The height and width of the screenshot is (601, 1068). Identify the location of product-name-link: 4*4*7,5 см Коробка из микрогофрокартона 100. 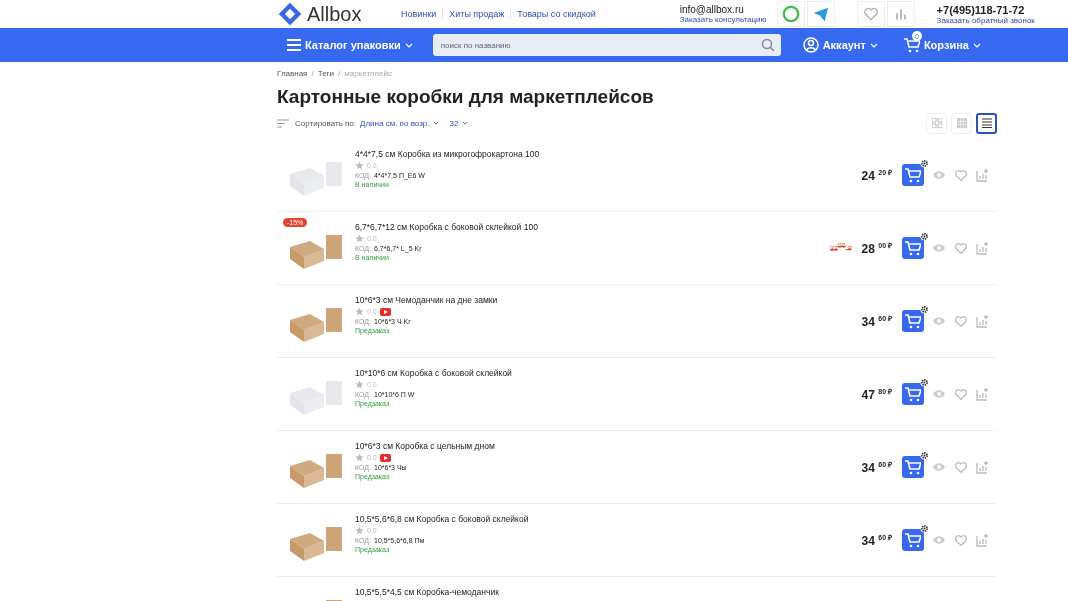
(608, 154).